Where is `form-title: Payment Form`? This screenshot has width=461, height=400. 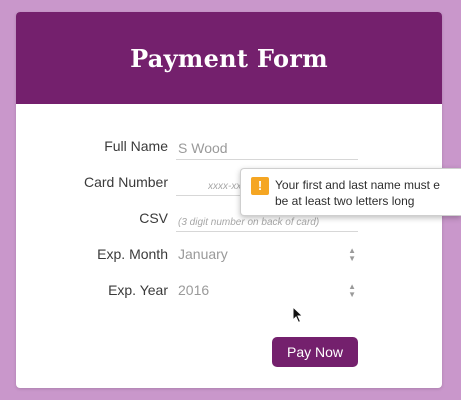
form-title: Payment Form is located at coordinates (229, 58).